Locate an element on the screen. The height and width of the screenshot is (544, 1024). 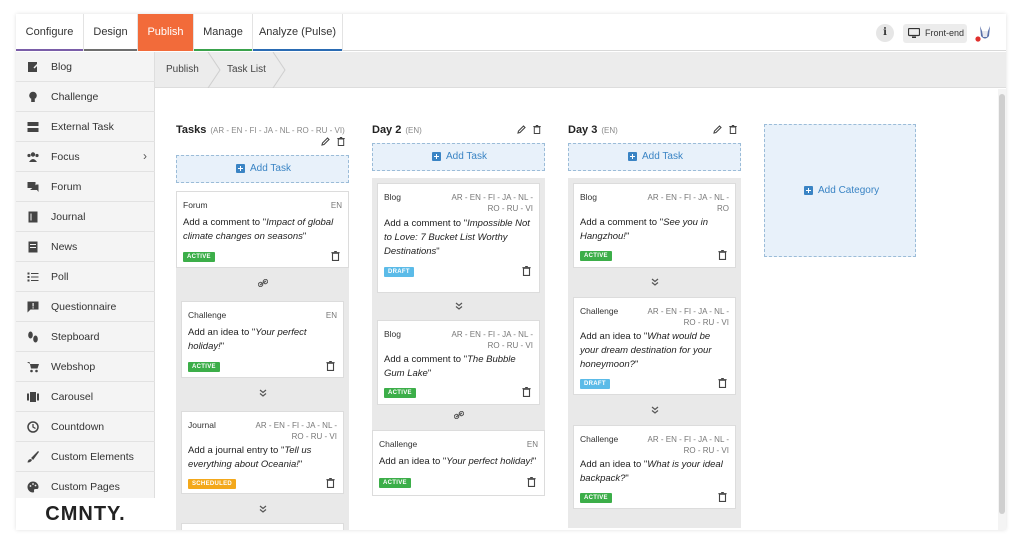
card-languages: EN is located at coordinates (331, 315).